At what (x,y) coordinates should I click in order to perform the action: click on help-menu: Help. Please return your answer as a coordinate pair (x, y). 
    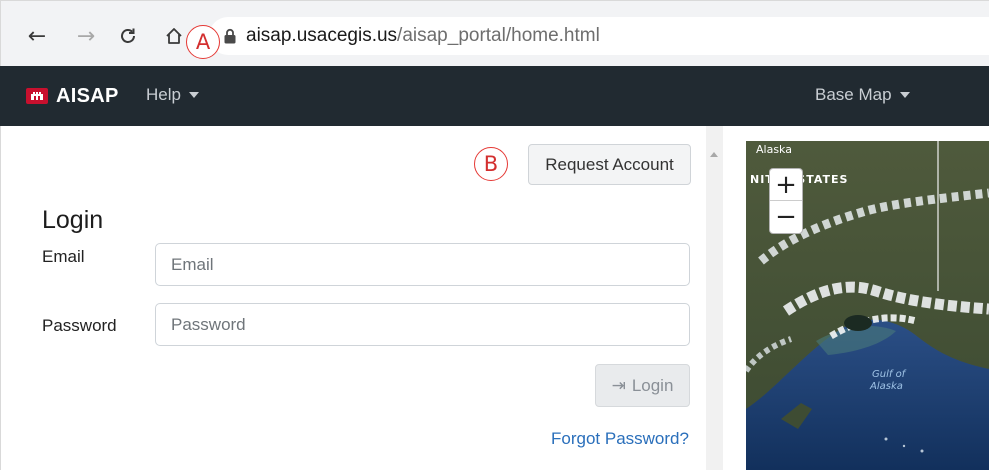
    Looking at the image, I should click on (172, 95).